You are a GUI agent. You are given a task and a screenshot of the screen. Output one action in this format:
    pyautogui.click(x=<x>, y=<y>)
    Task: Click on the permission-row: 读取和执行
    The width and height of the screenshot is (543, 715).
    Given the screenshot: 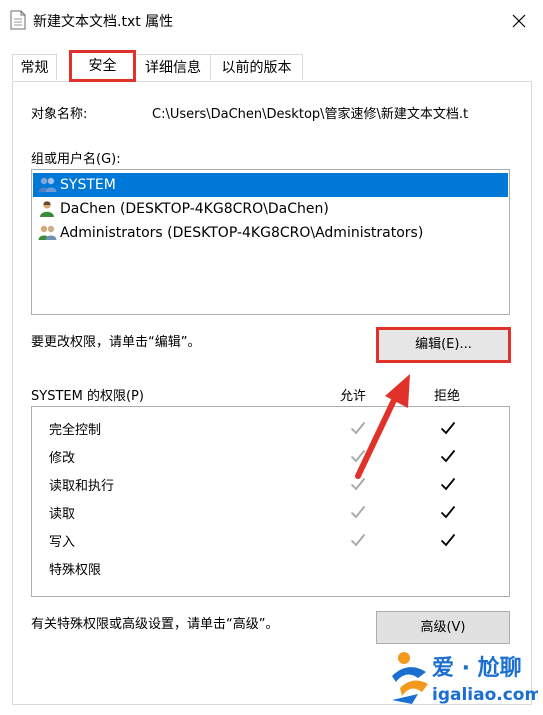 What is the action you would take?
    pyautogui.click(x=270, y=484)
    